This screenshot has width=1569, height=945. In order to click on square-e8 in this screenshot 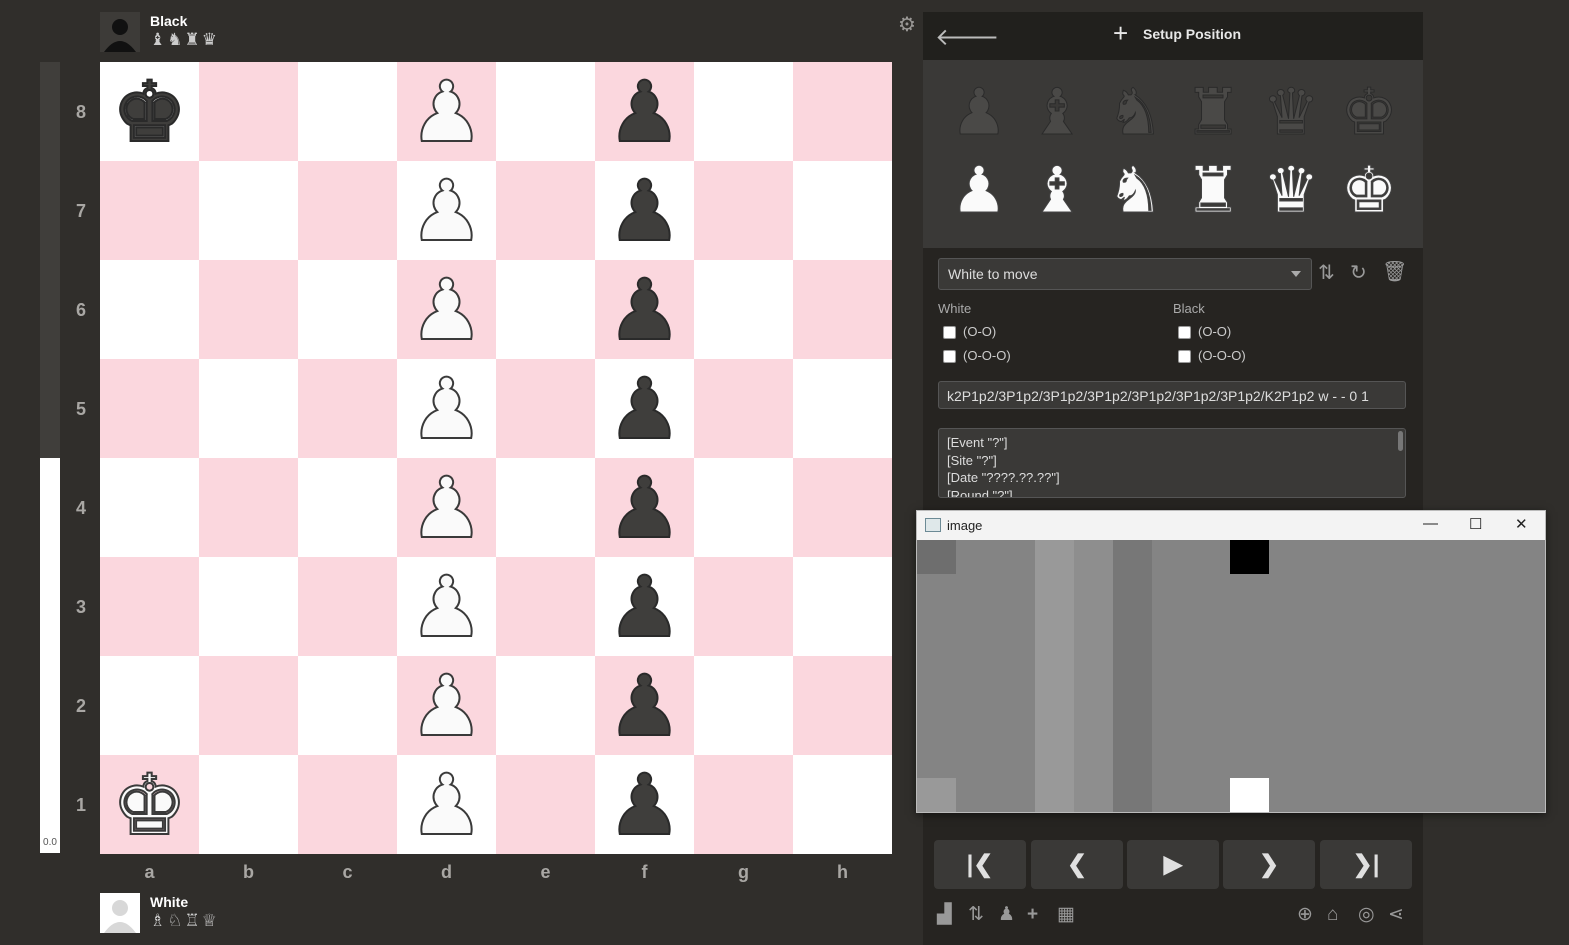, I will do `click(545, 111)`.